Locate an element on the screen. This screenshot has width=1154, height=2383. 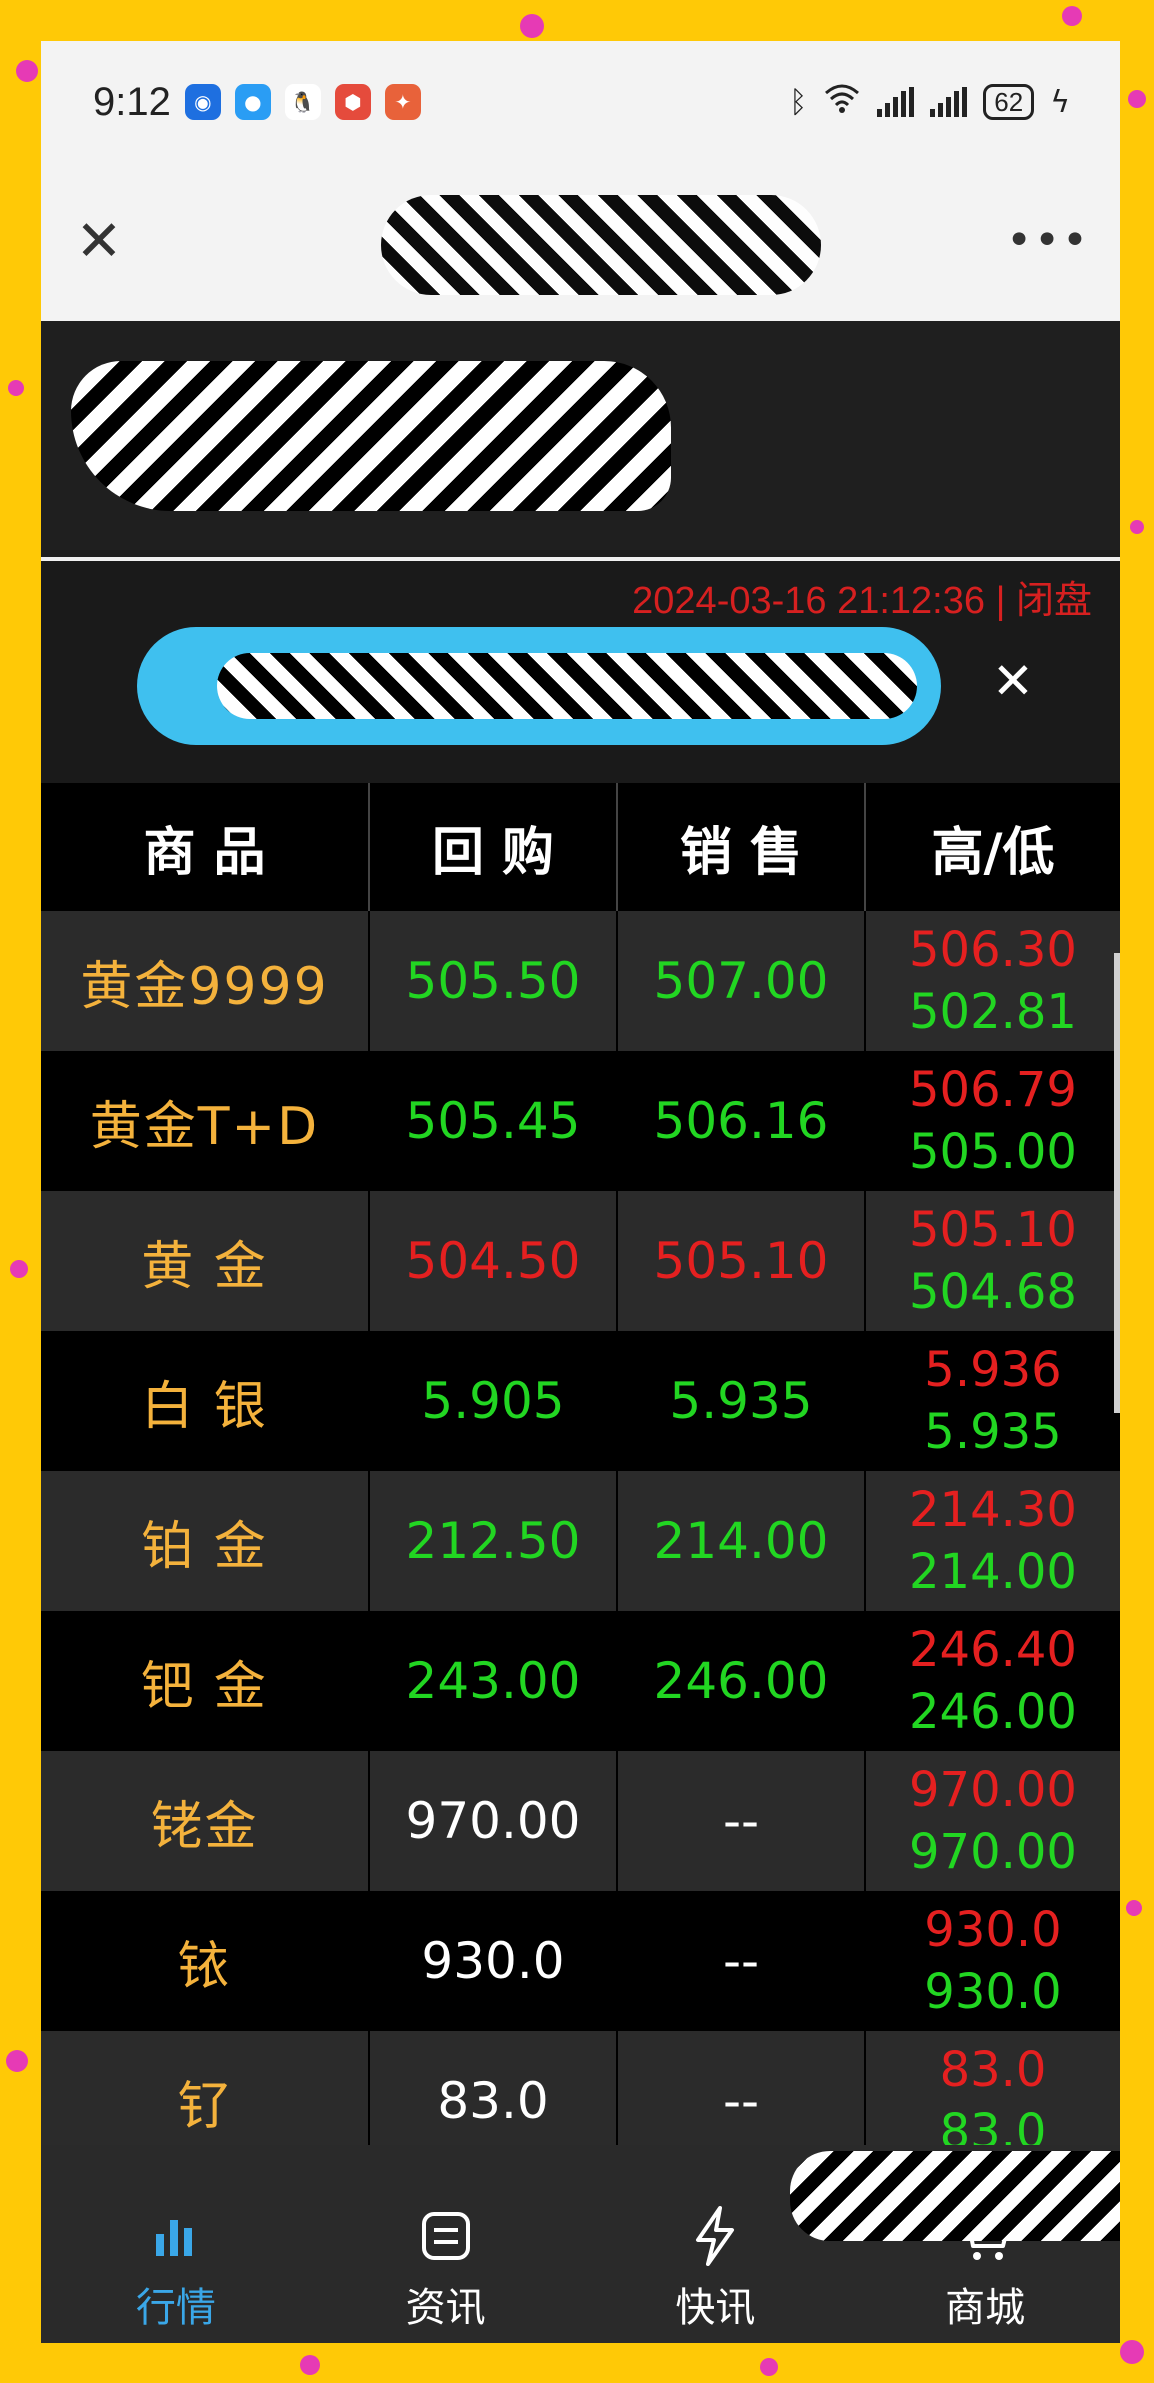
product-name: 黄 金 is located at coordinates (204, 1266).